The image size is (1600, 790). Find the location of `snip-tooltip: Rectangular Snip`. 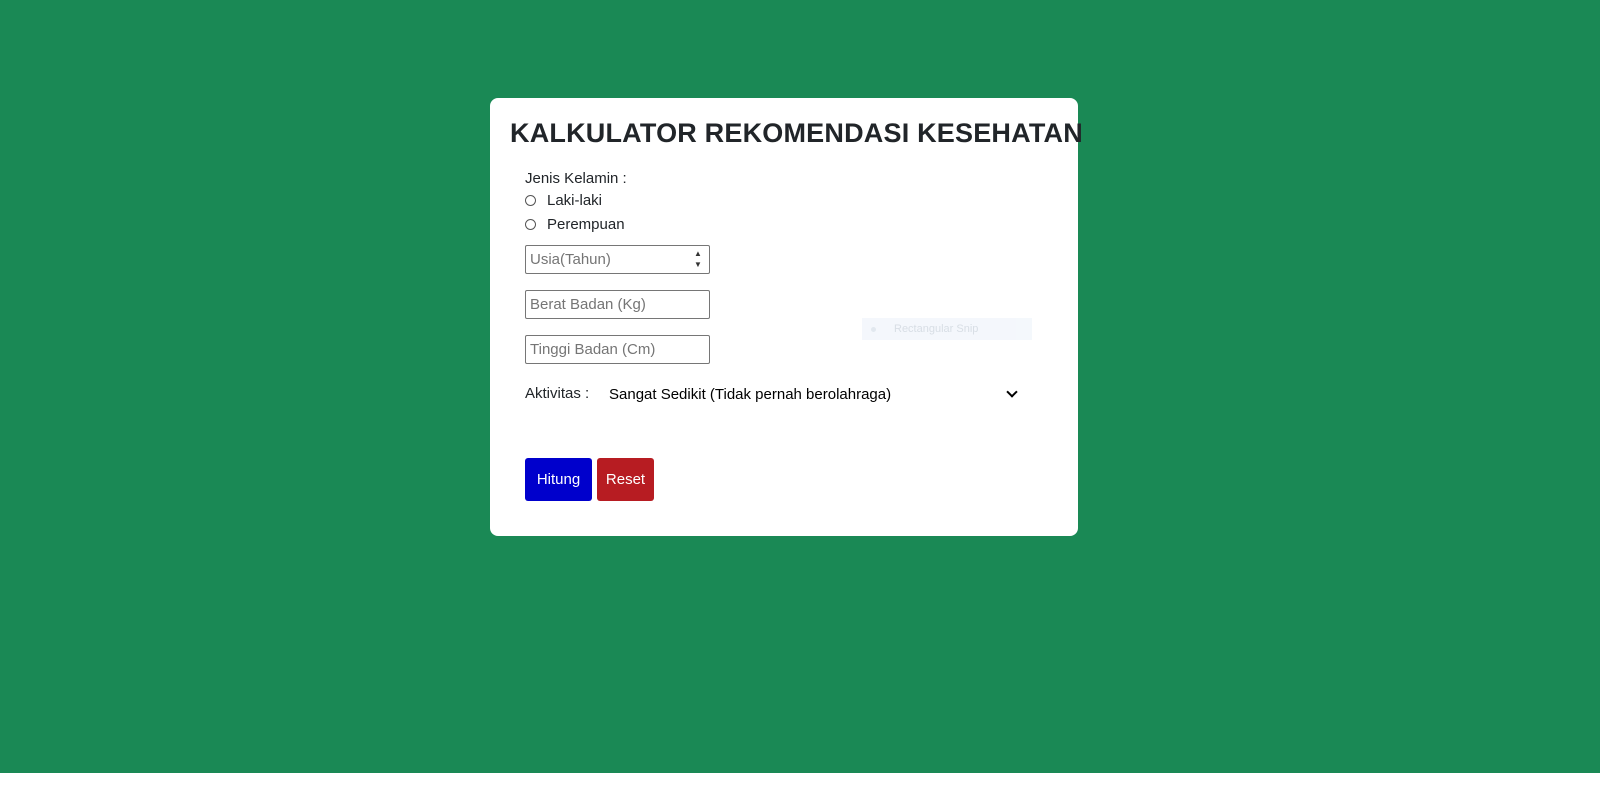

snip-tooltip: Rectangular Snip is located at coordinates (947, 329).